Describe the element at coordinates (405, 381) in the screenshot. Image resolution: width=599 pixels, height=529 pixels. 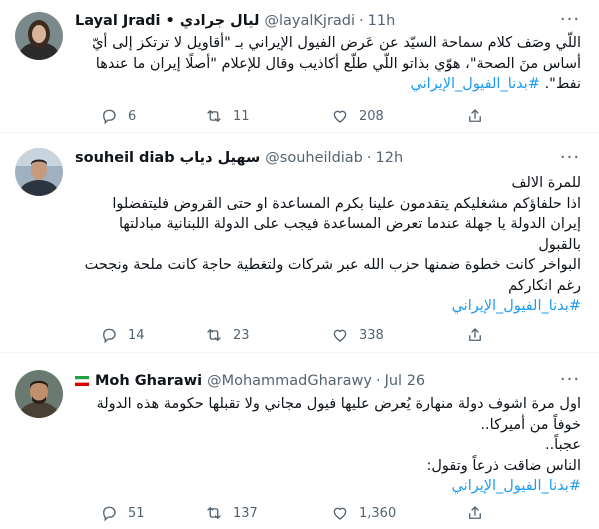
I see `timestamp: Jul 26` at that location.